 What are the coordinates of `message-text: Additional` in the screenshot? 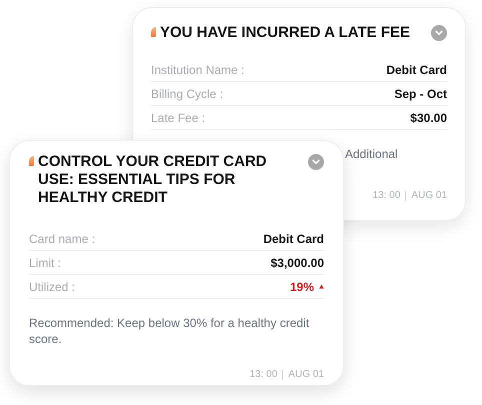 It's located at (371, 154).